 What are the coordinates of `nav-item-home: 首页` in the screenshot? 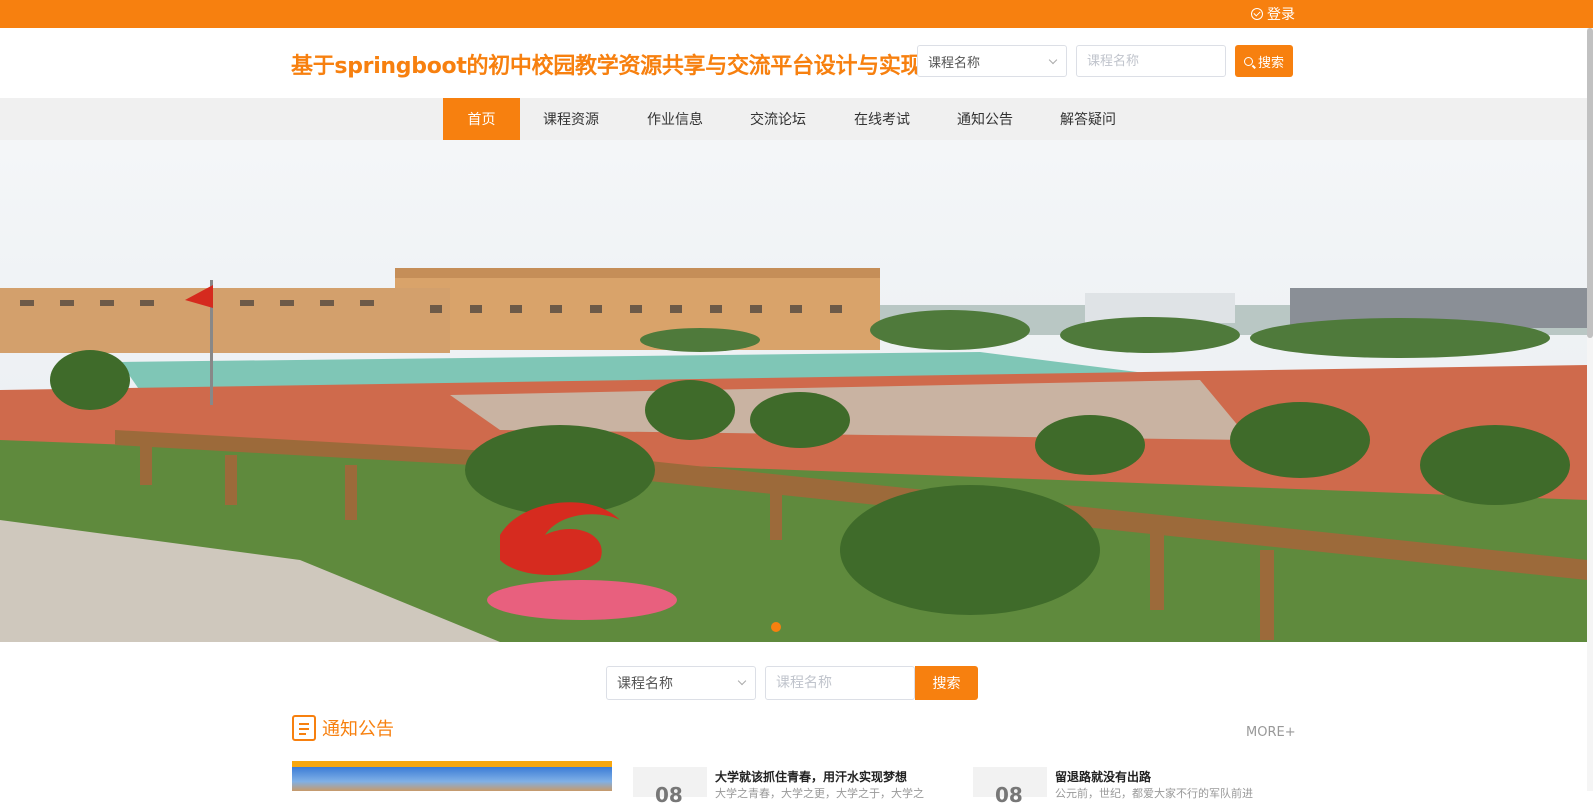 It's located at (481, 119).